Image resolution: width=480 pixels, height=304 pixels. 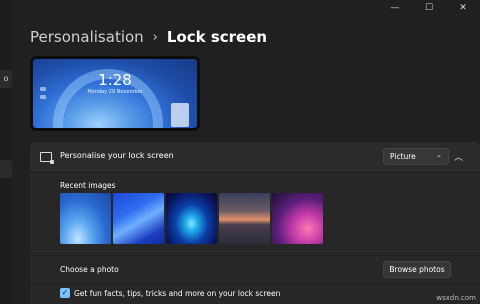 I want to click on chevron-right-icon: ›, so click(x=155, y=37).